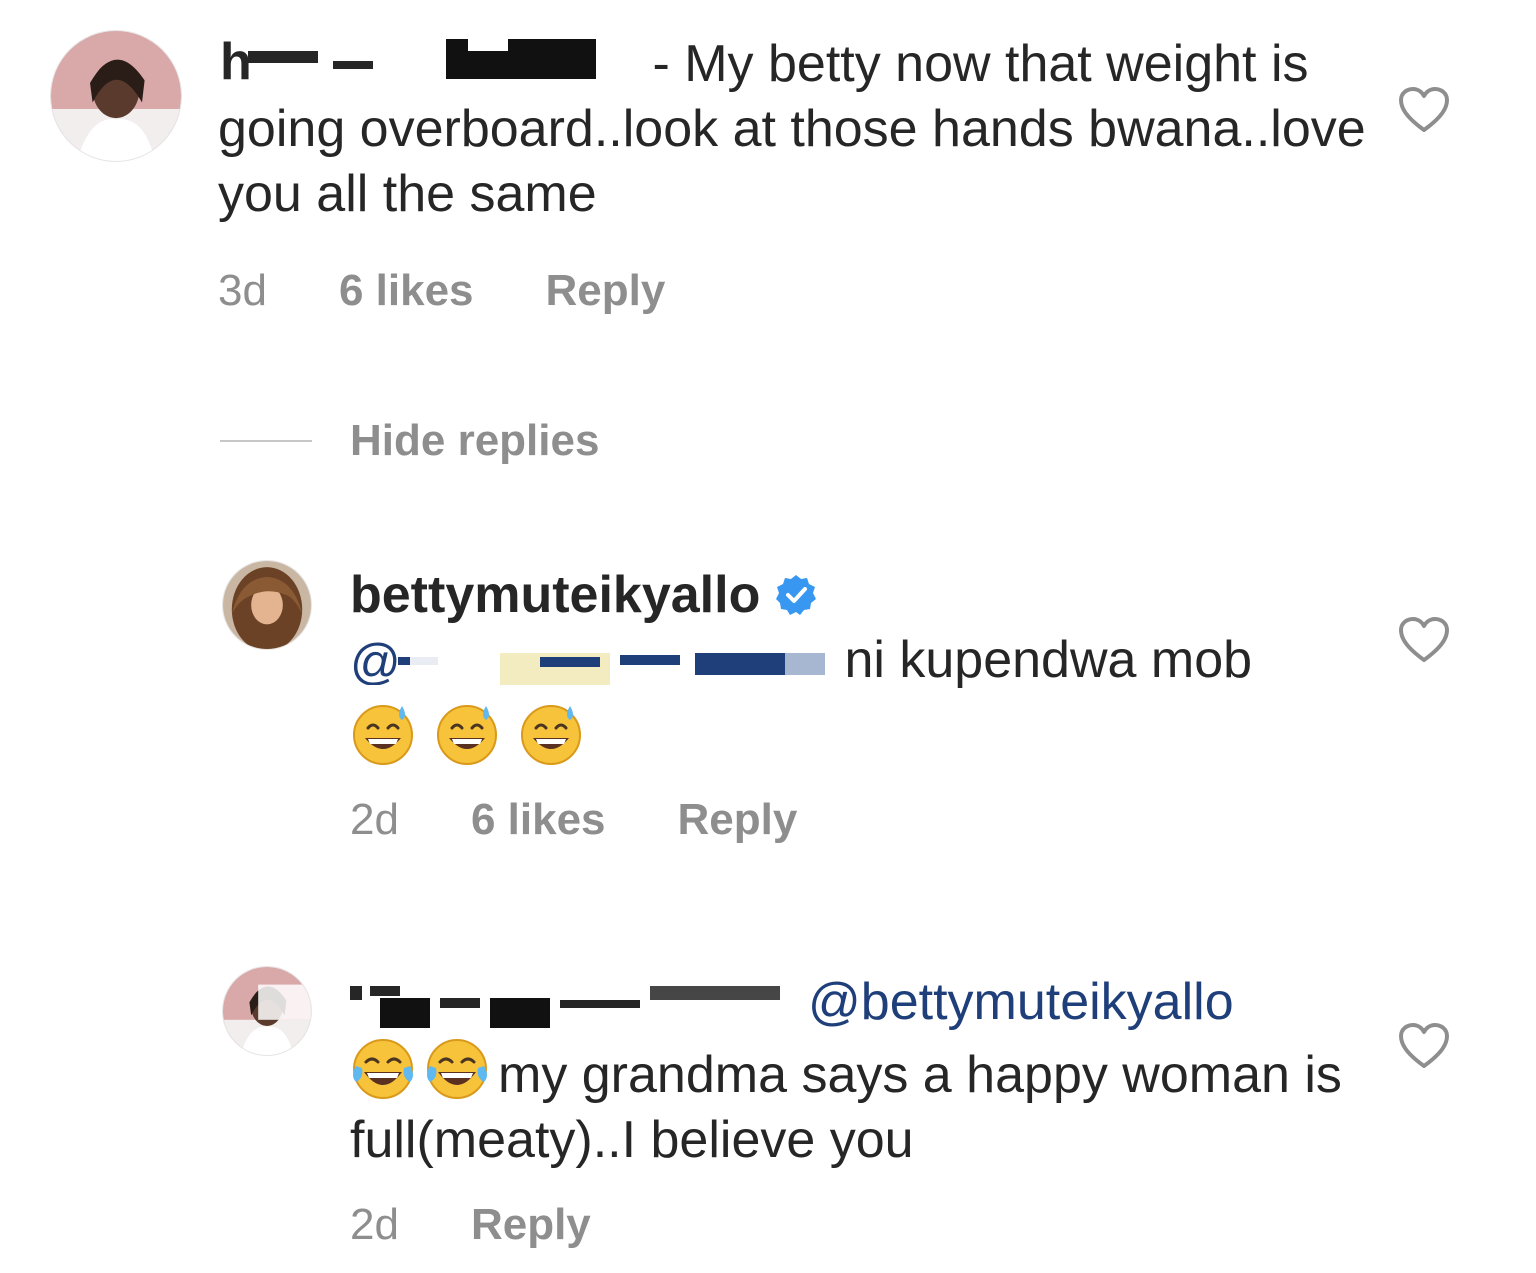  I want to click on redaction-mark: @, so click(587, 662).